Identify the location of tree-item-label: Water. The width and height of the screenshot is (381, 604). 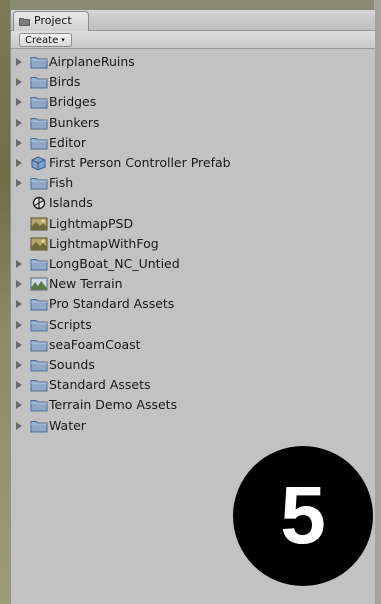
(67, 425).